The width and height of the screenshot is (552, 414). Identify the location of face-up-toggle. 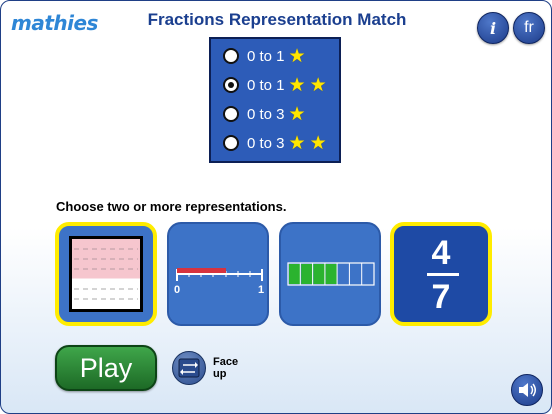
(189, 368).